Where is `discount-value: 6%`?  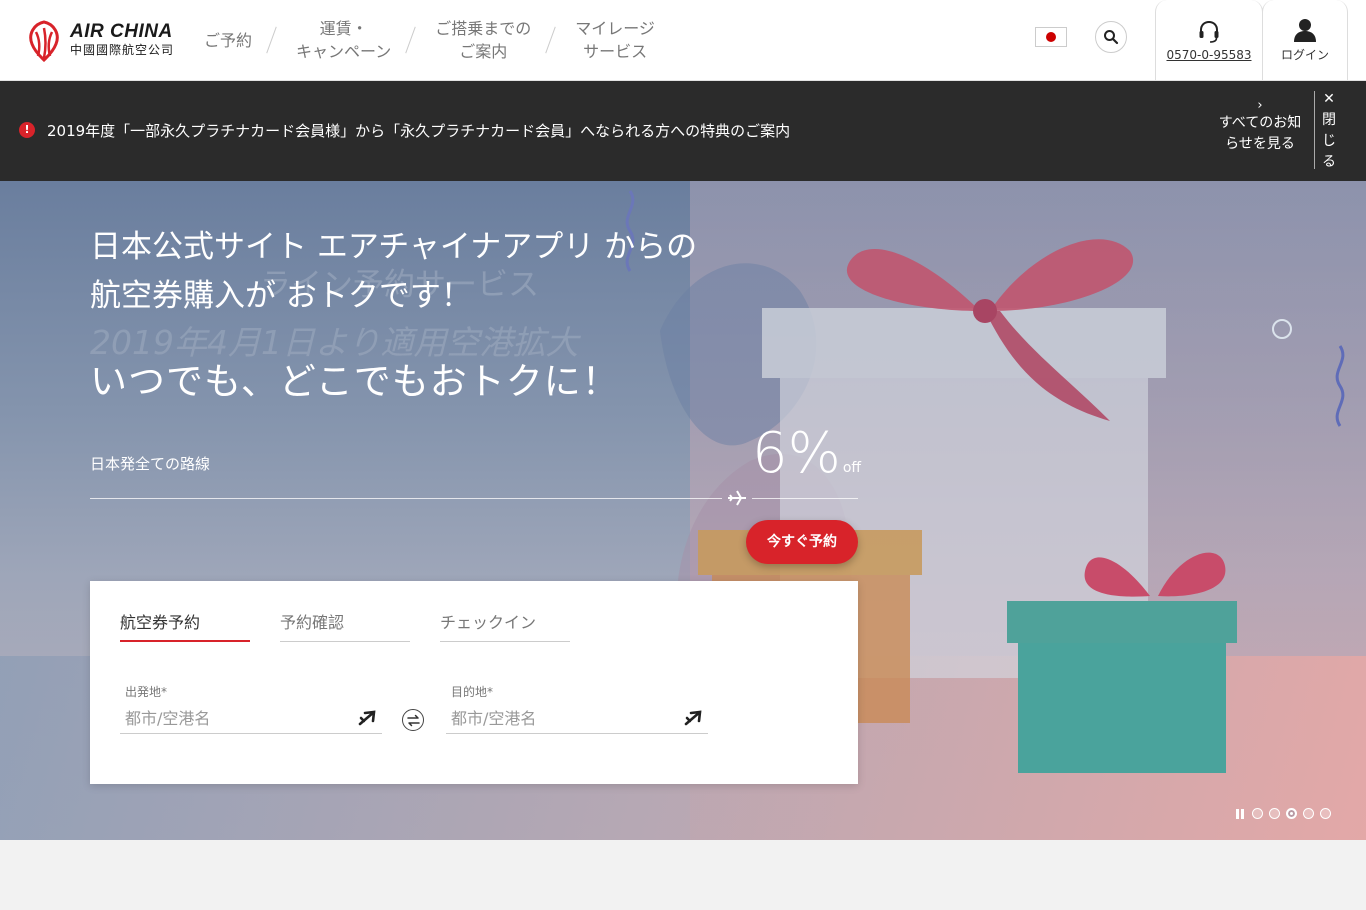
discount-value: 6% is located at coordinates (796, 453).